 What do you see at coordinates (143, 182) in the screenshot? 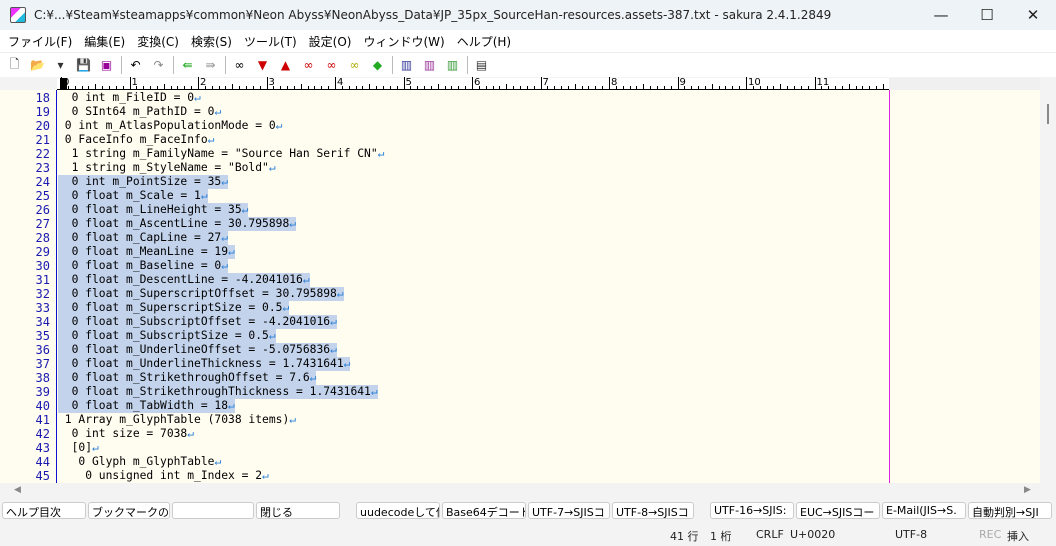
I see `text-line: 0 int m_PointSize = 35↵` at bounding box center [143, 182].